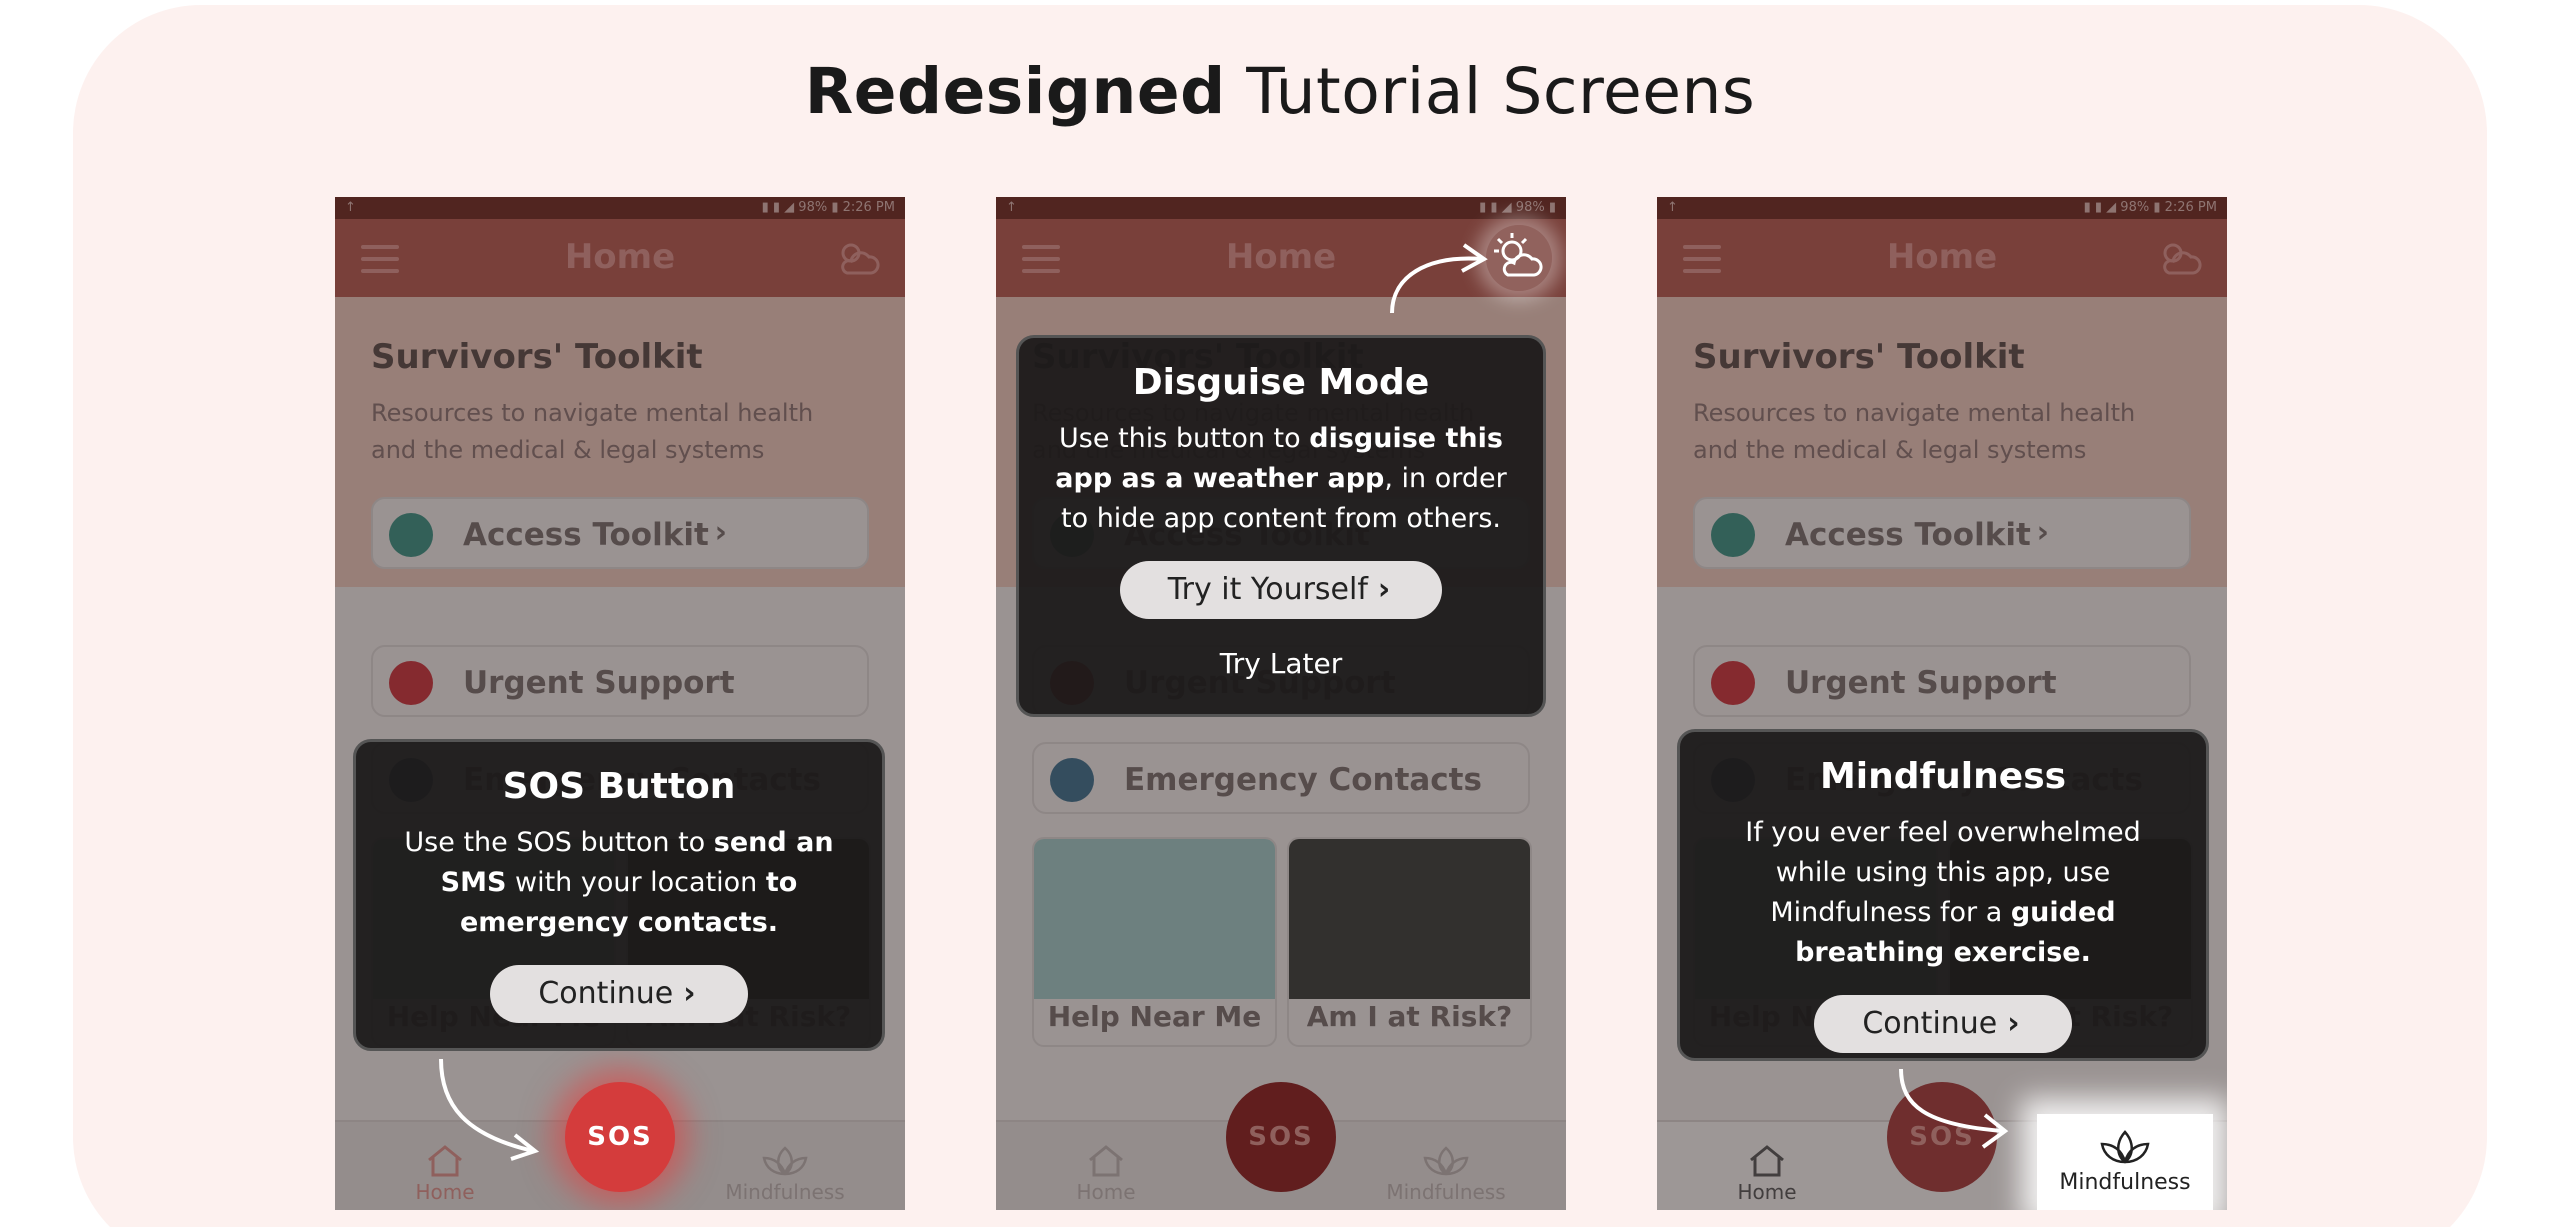  I want to click on tooltip-title: Disguise Mode, so click(1281, 382).